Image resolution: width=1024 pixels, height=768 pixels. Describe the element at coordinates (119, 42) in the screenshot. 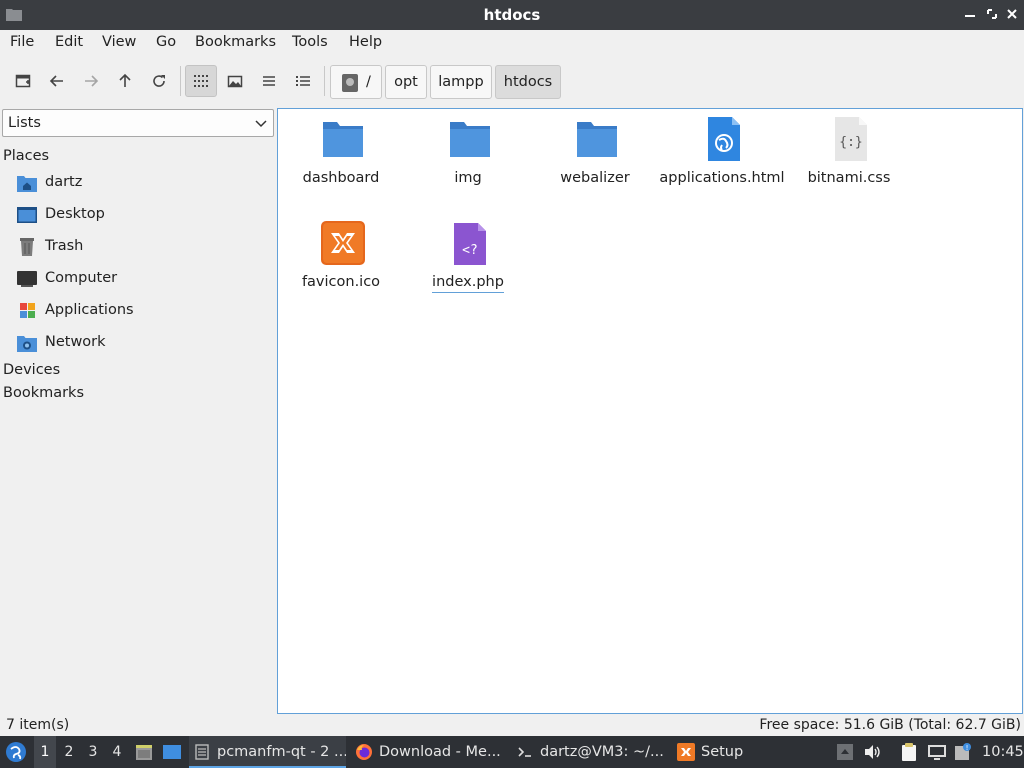

I see `menu-view: View` at that location.